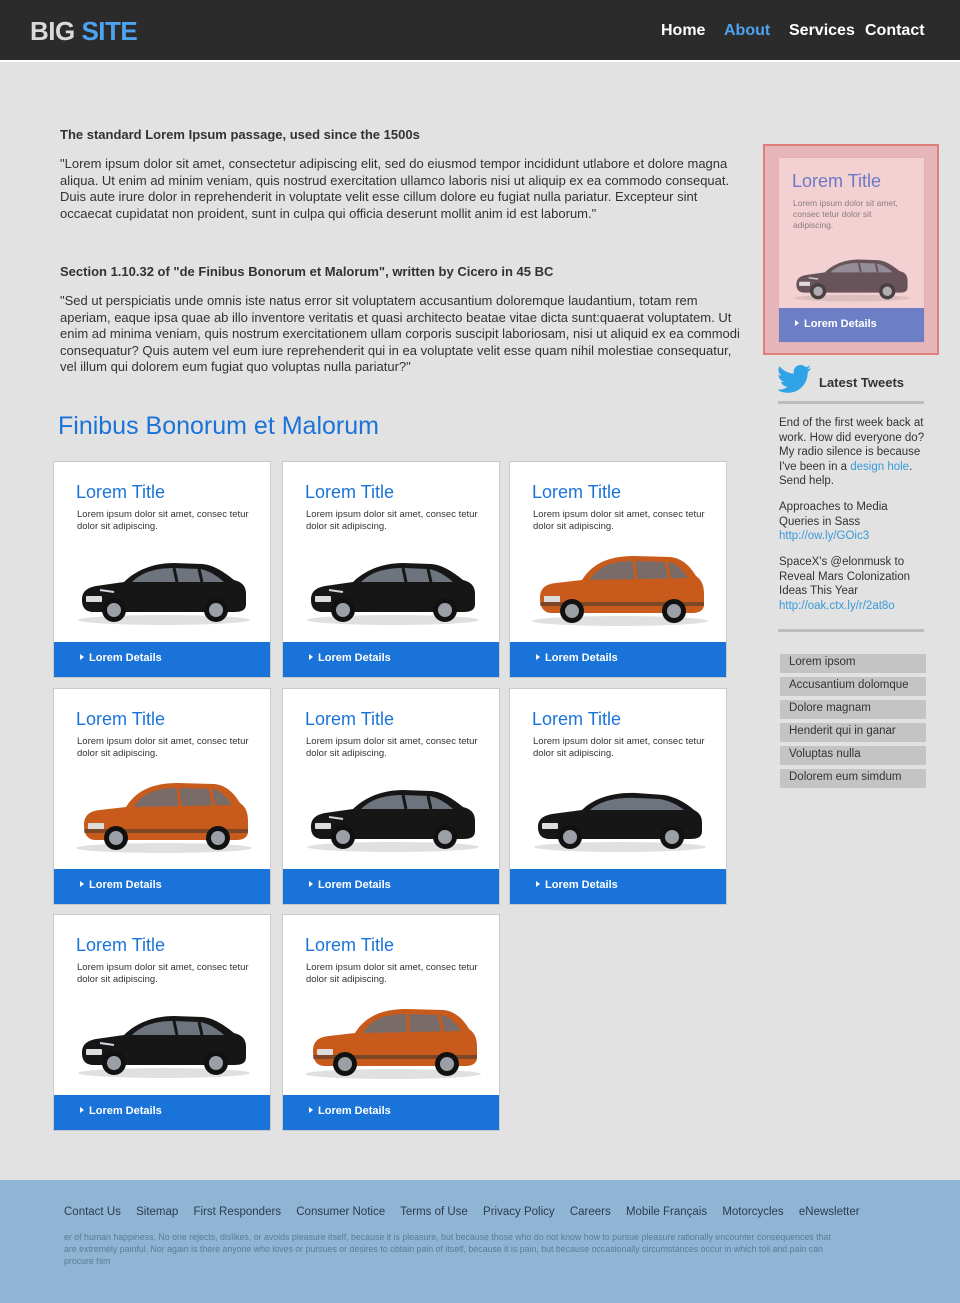 Image resolution: width=960 pixels, height=1303 pixels. Describe the element at coordinates (434, 1212) in the screenshot. I see `footer-link-terms: Terms of Use` at that location.